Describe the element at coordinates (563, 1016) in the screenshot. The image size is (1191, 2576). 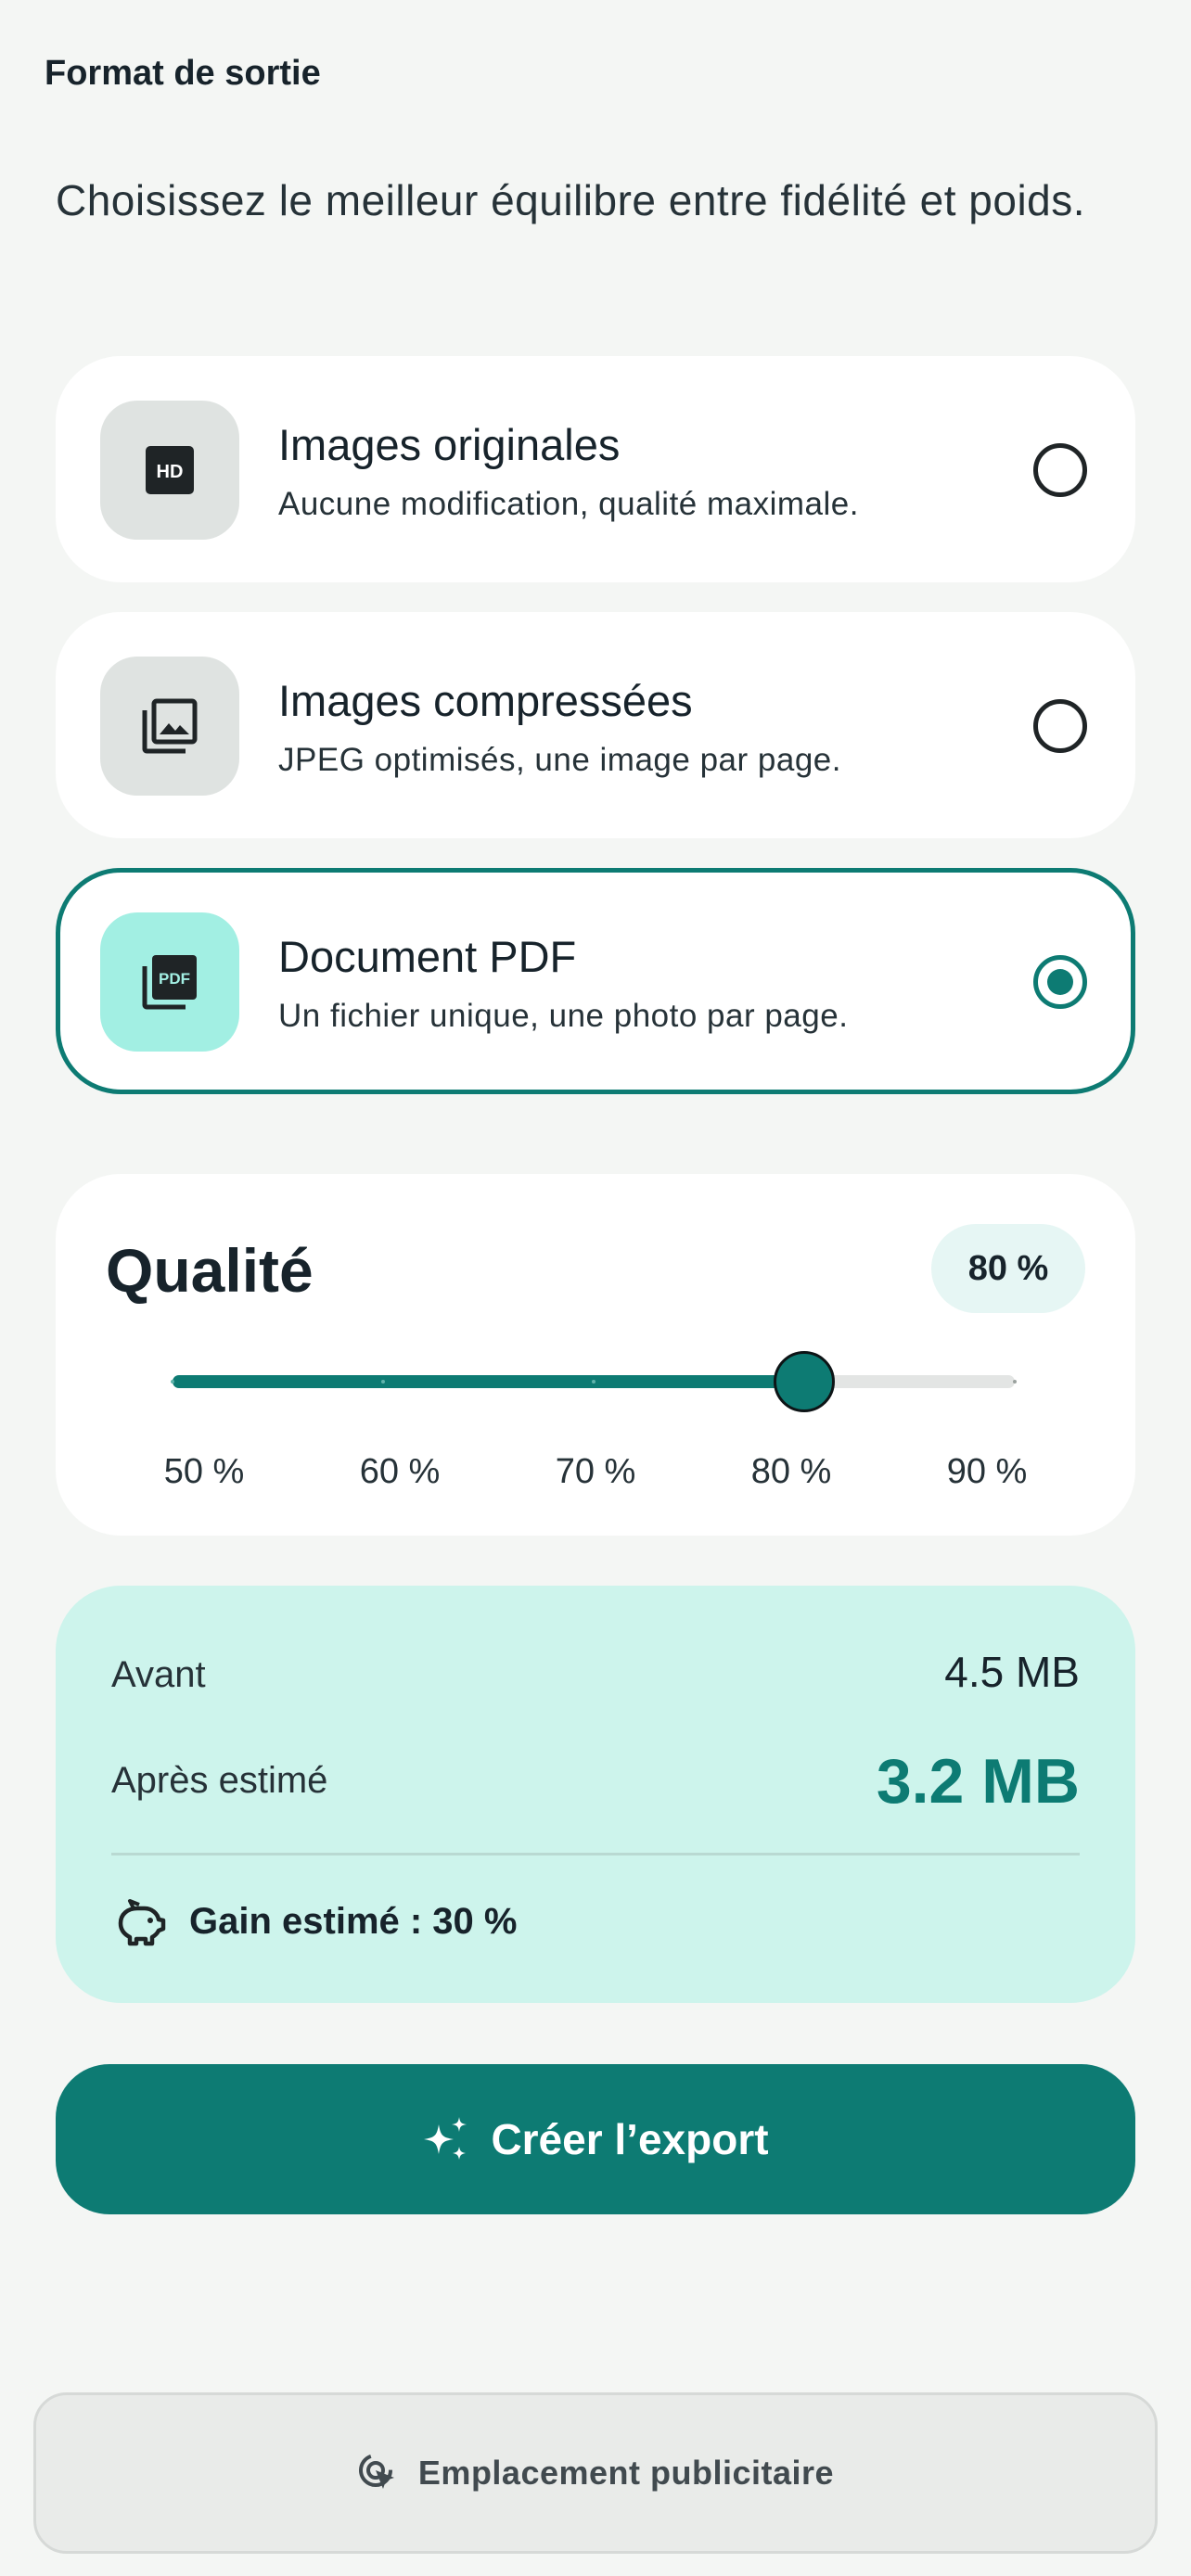
I see `option-description: Un fichier unique, une photo par page.` at that location.